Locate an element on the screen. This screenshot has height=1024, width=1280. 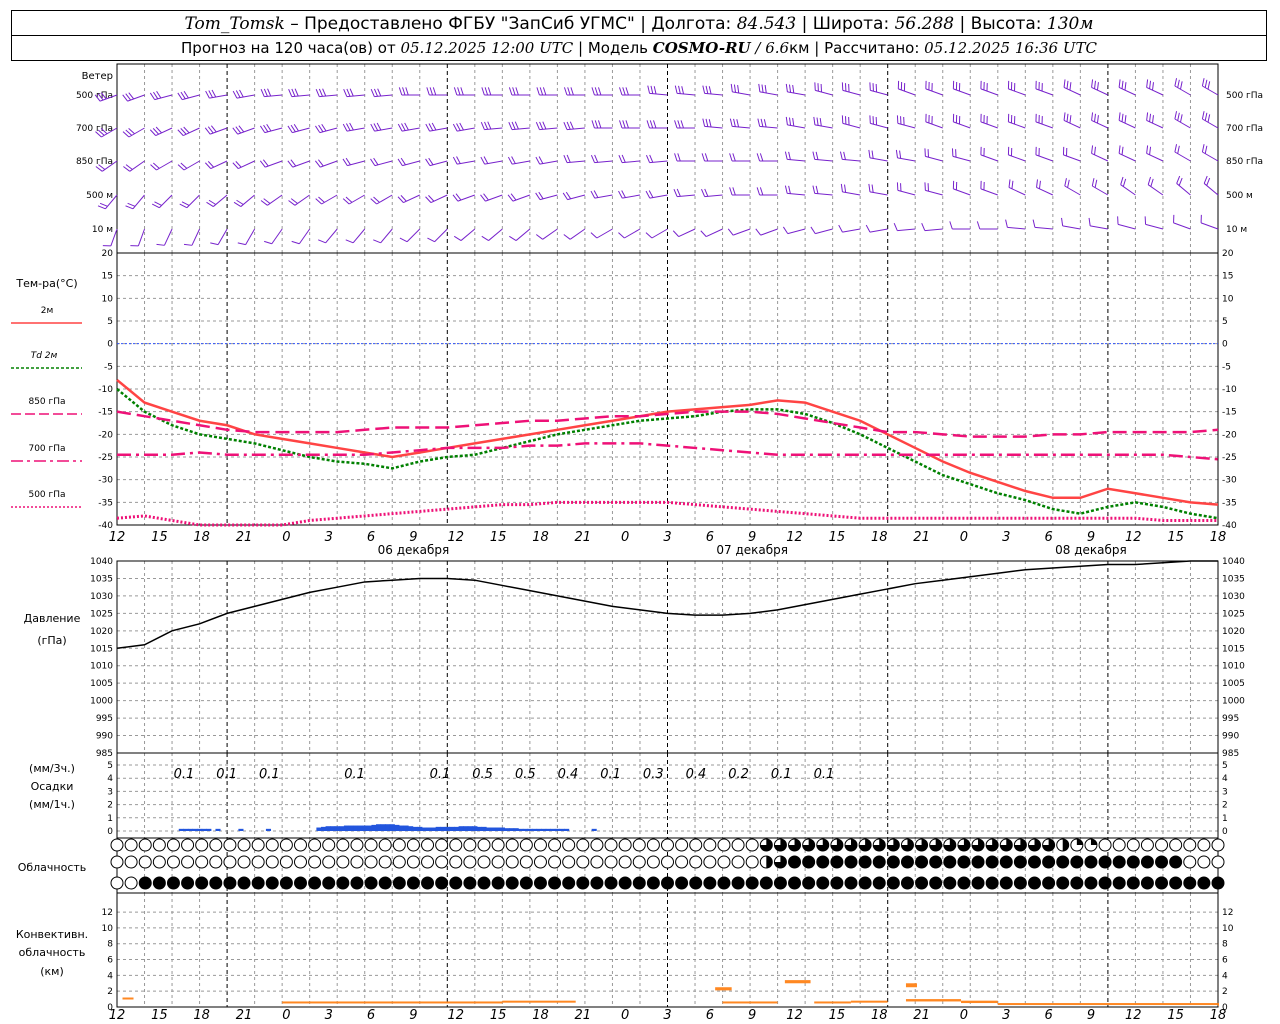
temp-ytick-right: -5 is located at coordinates (1226, 367).